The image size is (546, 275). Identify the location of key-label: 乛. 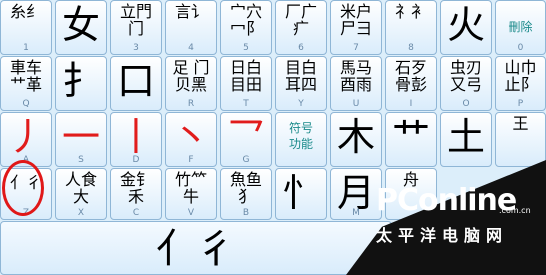
(245, 137).